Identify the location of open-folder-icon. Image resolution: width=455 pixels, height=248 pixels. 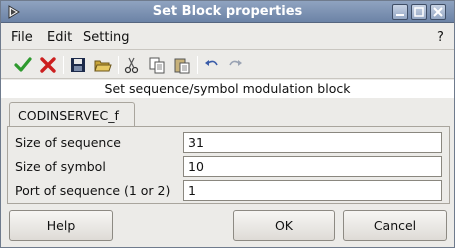
(103, 66).